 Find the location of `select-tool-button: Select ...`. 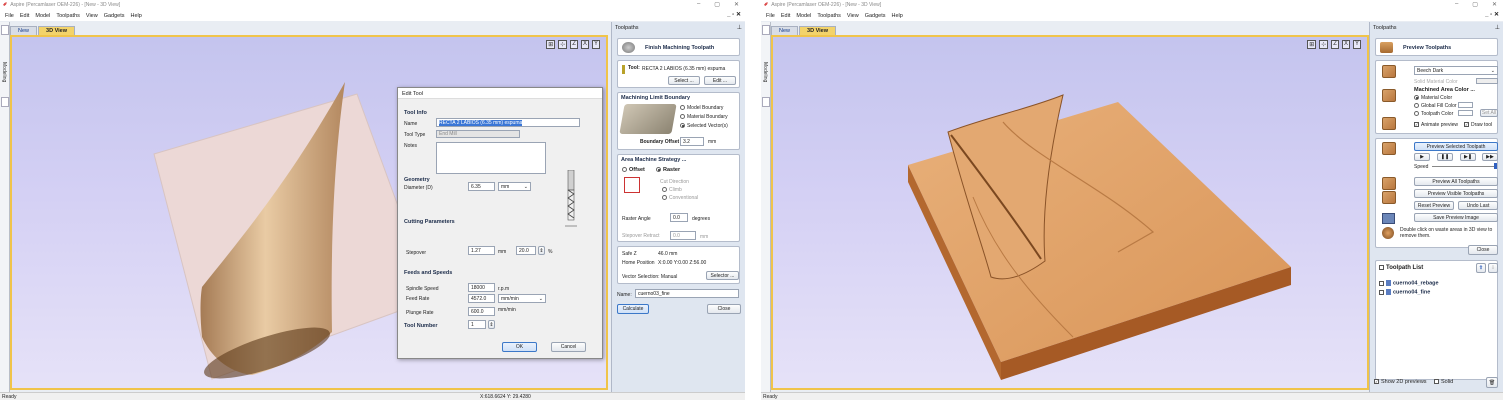

select-tool-button: Select ... is located at coordinates (684, 80).